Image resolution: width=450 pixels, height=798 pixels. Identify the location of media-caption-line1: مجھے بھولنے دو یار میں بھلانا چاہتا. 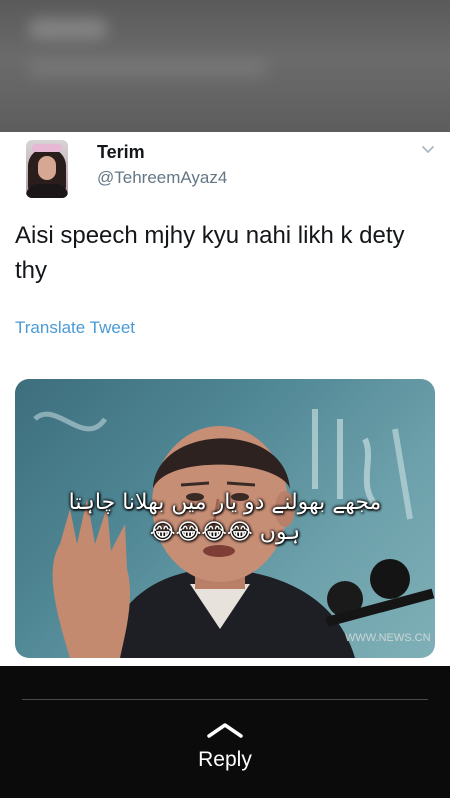
(225, 502).